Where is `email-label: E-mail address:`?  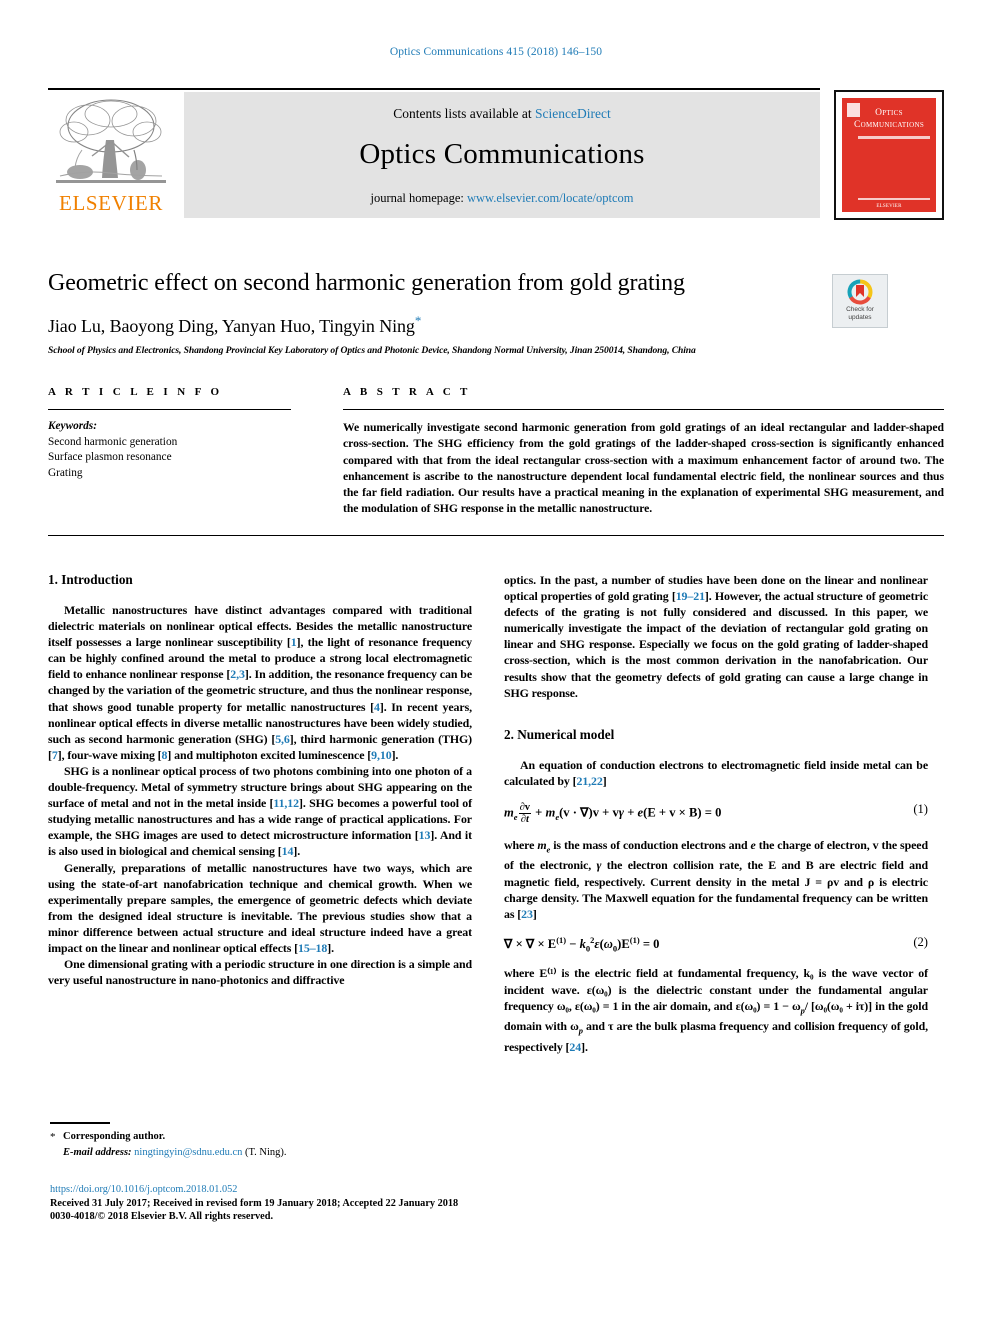
email-label: E-mail address: is located at coordinates (97, 1152).